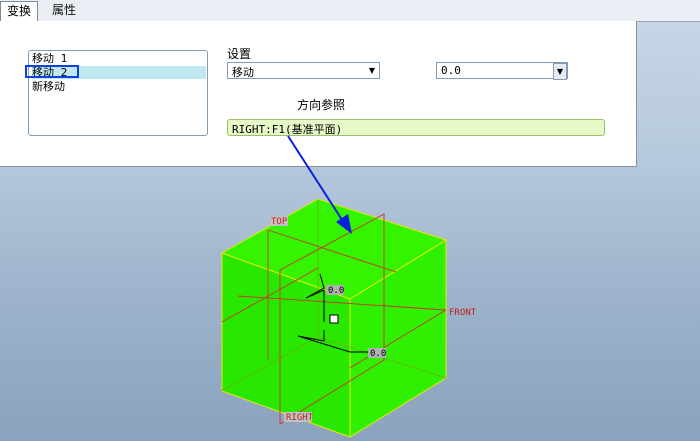 The width and height of the screenshot is (700, 441). Describe the element at coordinates (334, 319) in the screenshot. I see `drag-handle` at that location.